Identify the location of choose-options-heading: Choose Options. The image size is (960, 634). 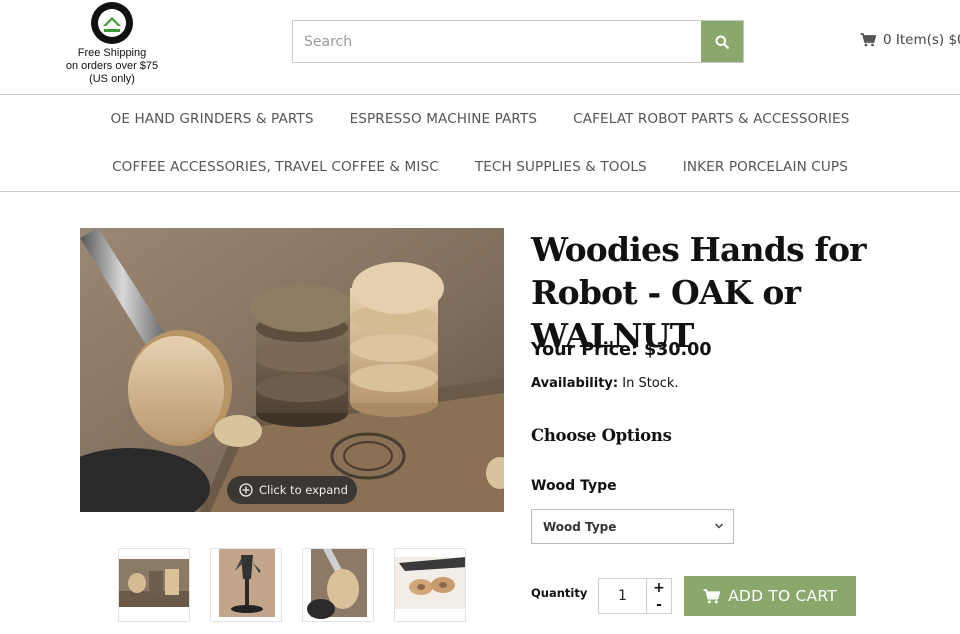
(601, 435).